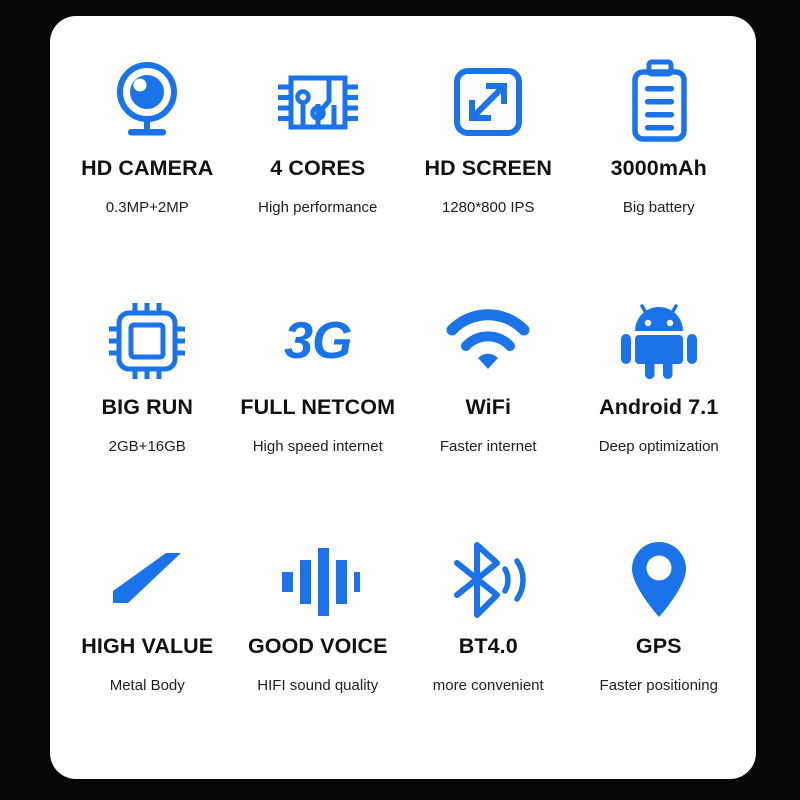 Image resolution: width=800 pixels, height=800 pixels. I want to click on feature-subtitle: 1280*800 IPS, so click(488, 207).